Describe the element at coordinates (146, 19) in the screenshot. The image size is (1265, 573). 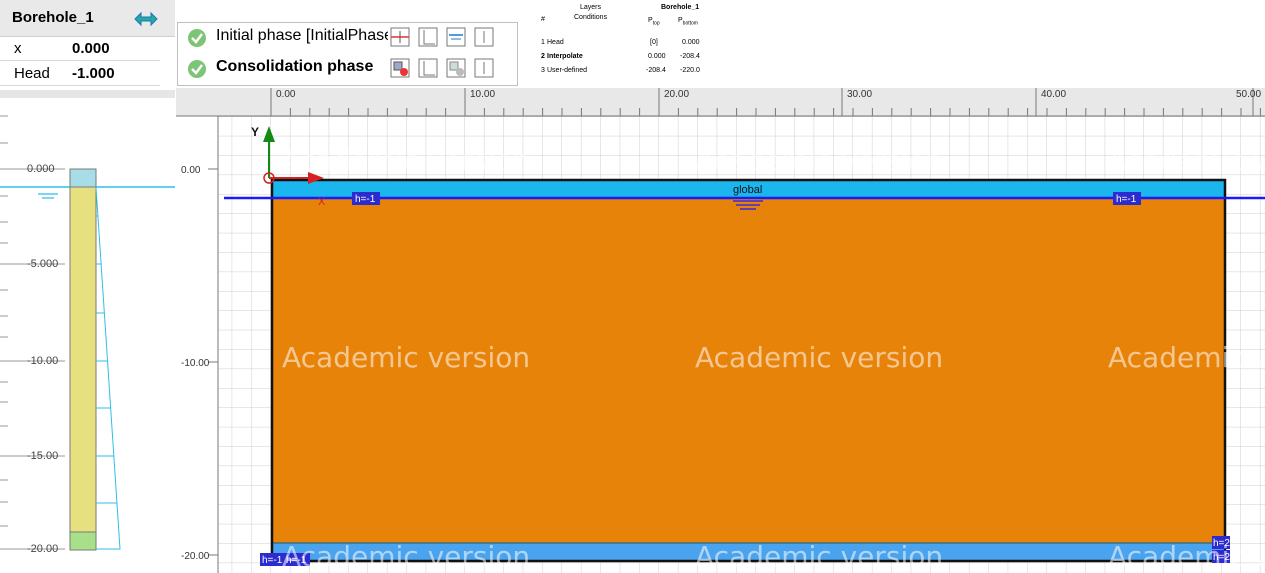
I see `swap-arrows-icon` at that location.